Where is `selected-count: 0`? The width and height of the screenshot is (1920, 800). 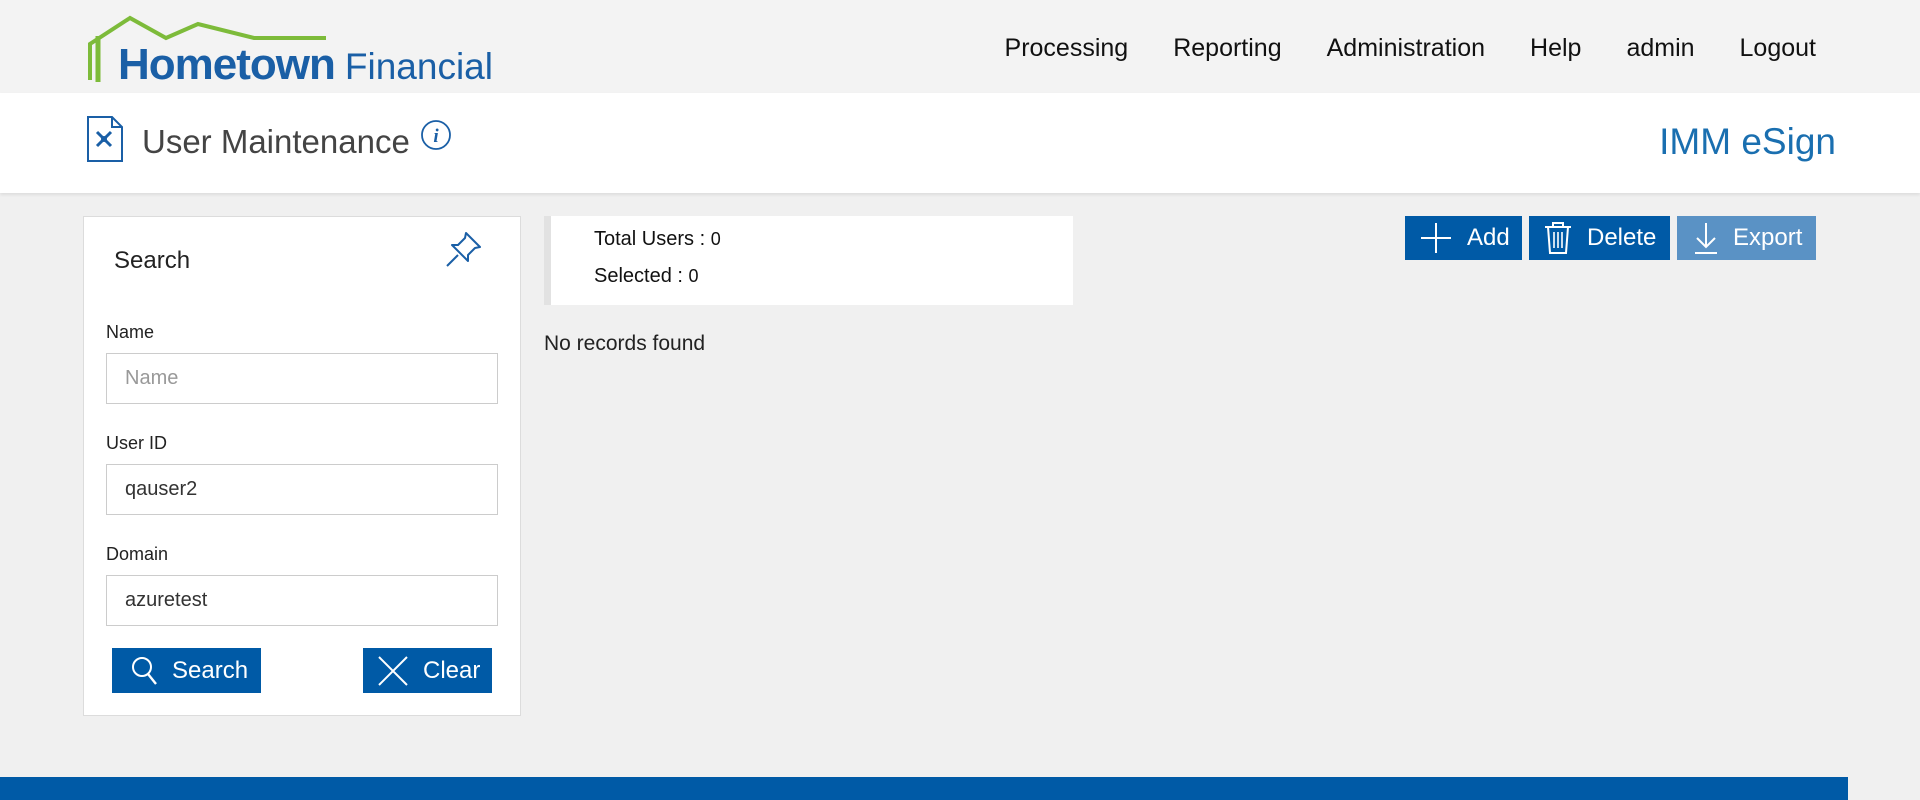 selected-count: 0 is located at coordinates (693, 276).